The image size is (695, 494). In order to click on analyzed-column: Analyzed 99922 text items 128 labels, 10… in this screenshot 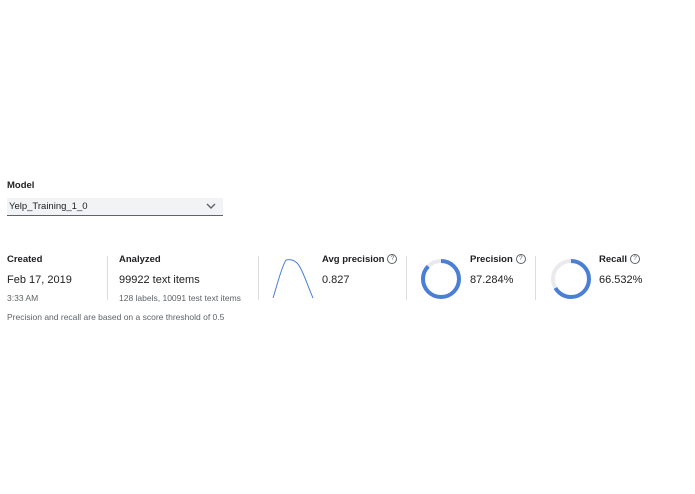, I will do `click(180, 278)`.